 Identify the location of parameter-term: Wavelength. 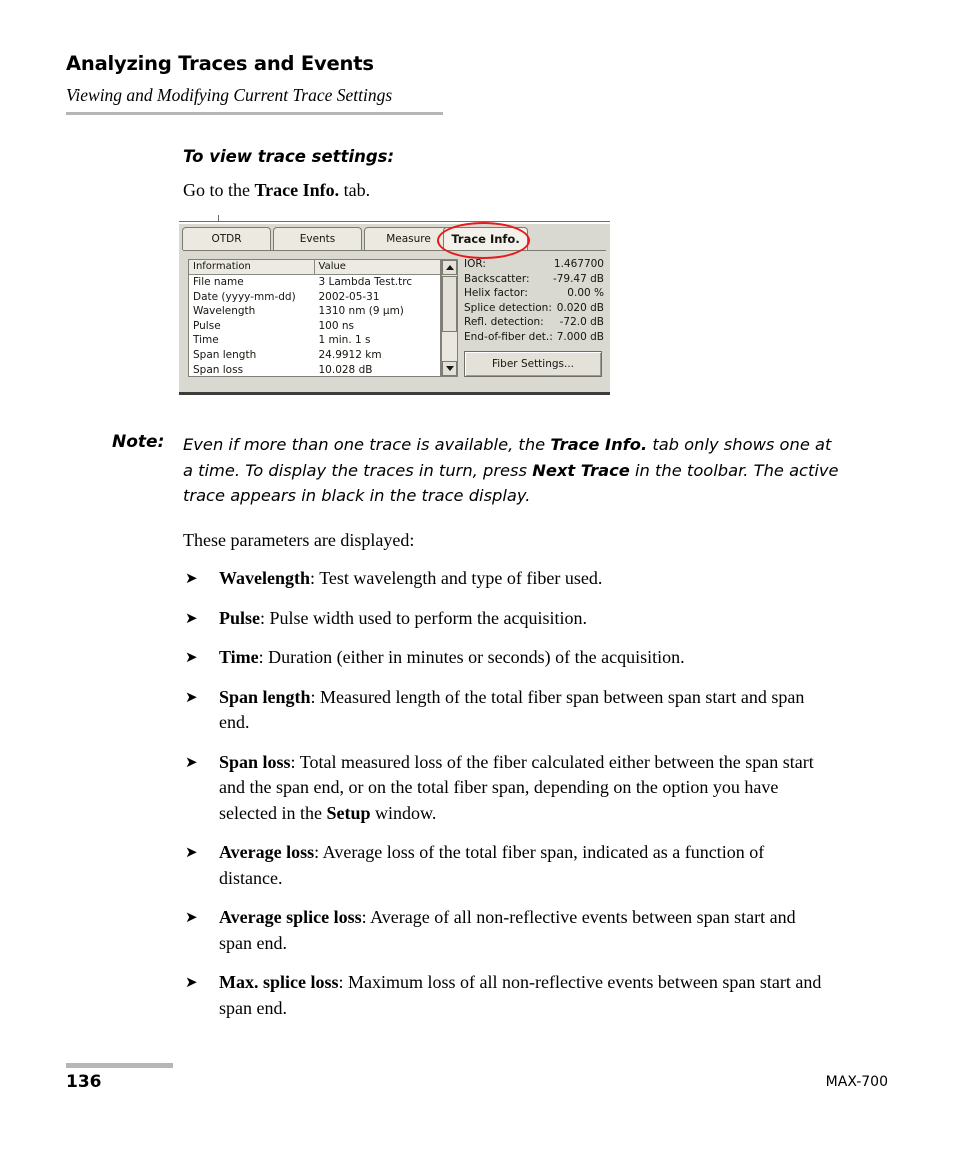
(265, 578).